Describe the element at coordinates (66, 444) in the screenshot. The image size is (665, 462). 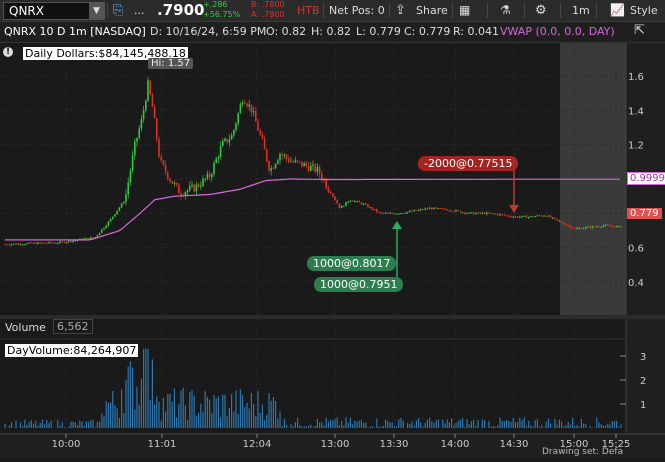
I see `time-tick-label: 10:00` at that location.